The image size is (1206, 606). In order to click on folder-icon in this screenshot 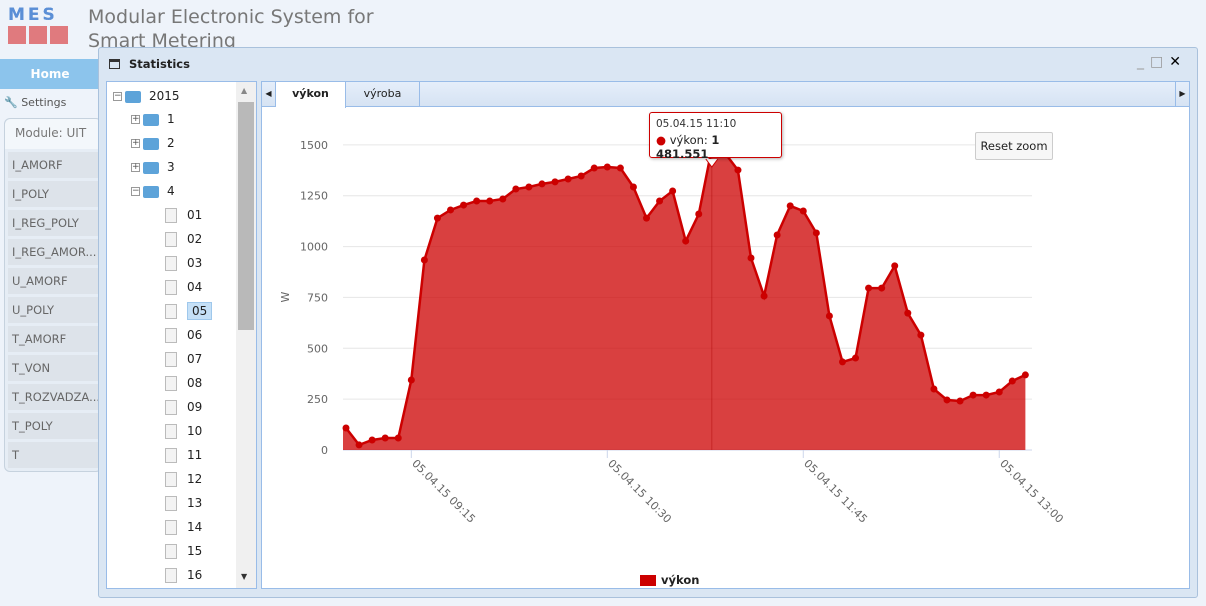, I will do `click(151, 167)`.